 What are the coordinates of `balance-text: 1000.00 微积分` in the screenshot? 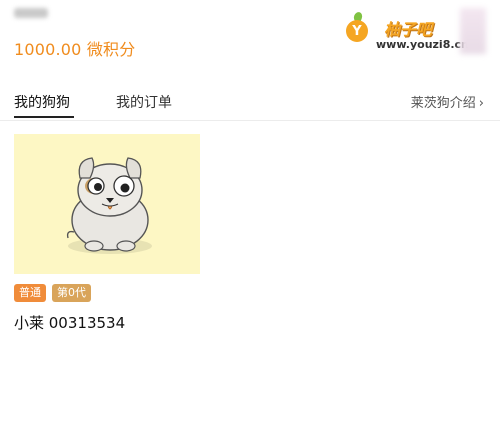 It's located at (75, 49).